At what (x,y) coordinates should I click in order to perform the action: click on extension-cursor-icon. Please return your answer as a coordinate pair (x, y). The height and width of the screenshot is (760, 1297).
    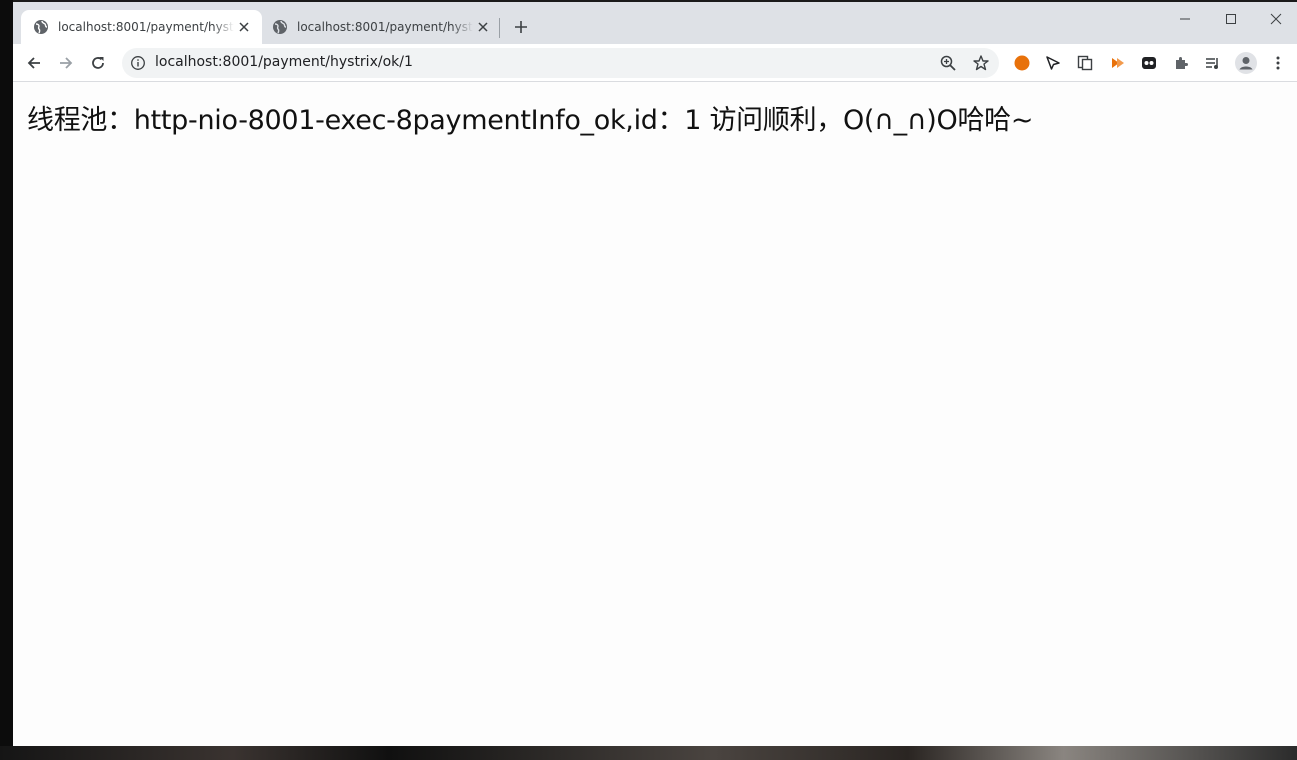
    Looking at the image, I should click on (1053, 63).